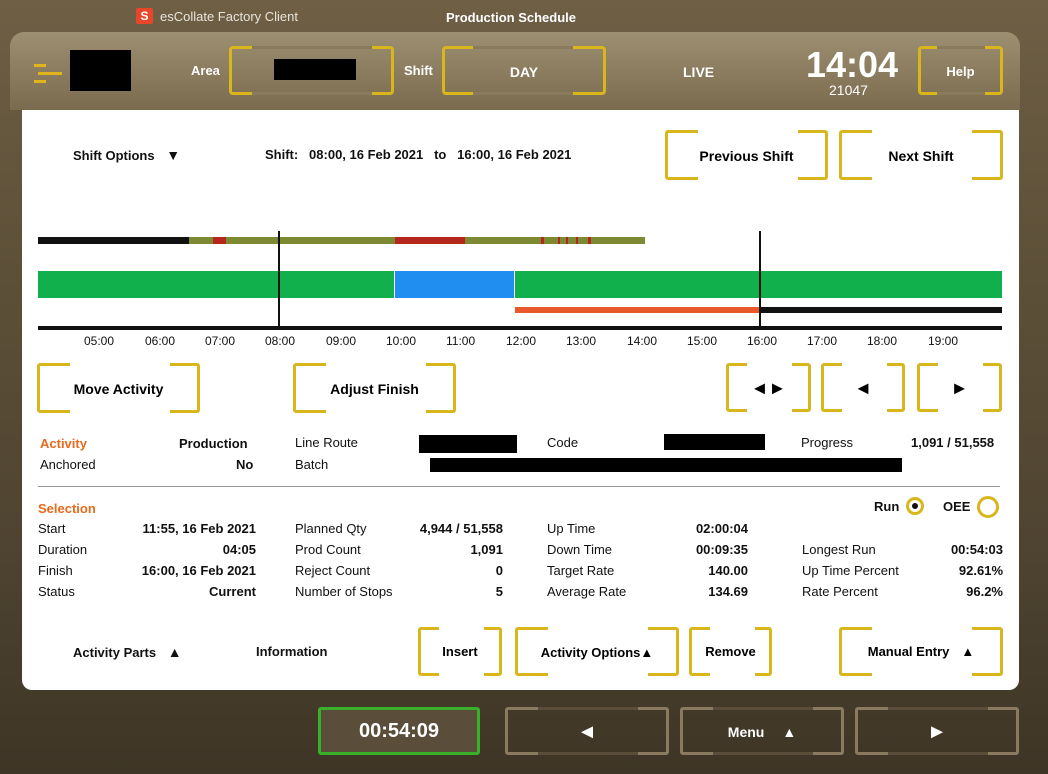 Image resolution: width=1048 pixels, height=774 pixels. I want to click on time-tick: 19:00, so click(943, 341).